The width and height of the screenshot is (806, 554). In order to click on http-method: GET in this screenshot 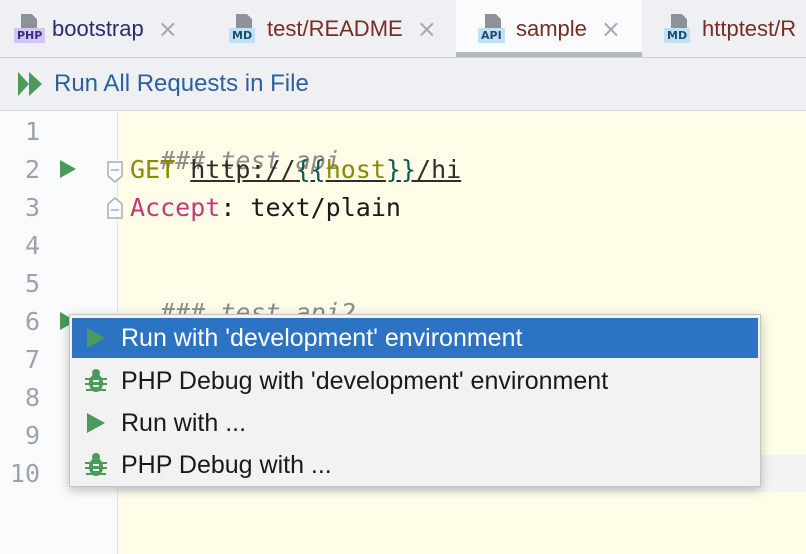, I will do `click(153, 169)`.